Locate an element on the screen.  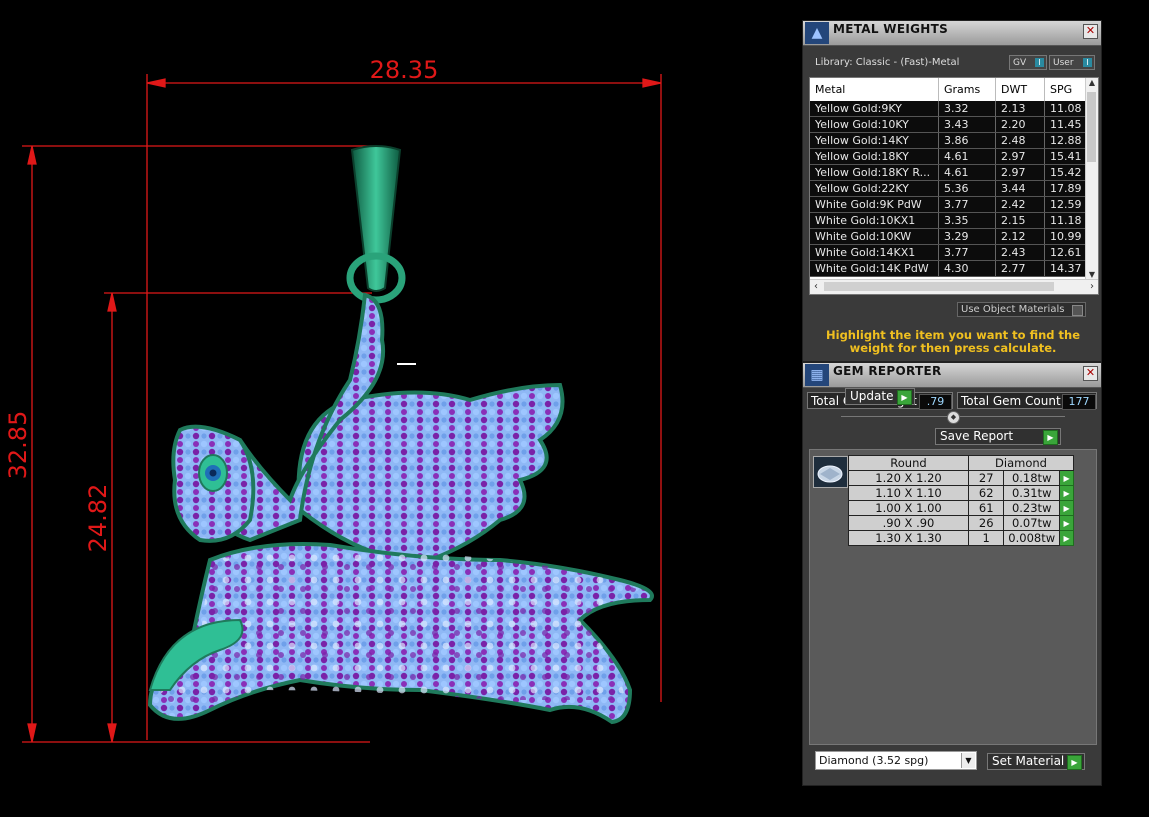
gem-cell: 26 is located at coordinates (986, 523).